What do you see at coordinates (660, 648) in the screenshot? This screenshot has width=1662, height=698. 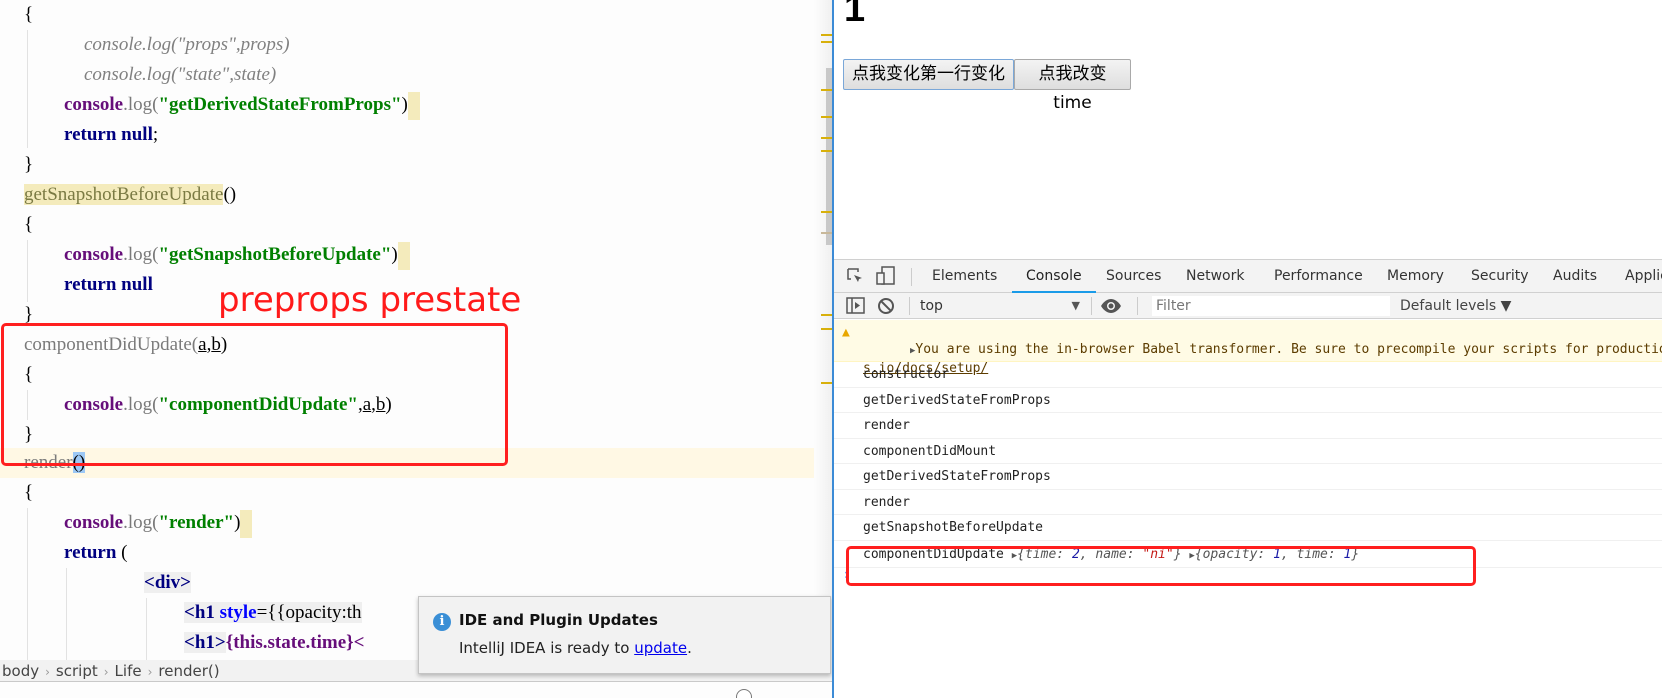 I see `update-link: update` at bounding box center [660, 648].